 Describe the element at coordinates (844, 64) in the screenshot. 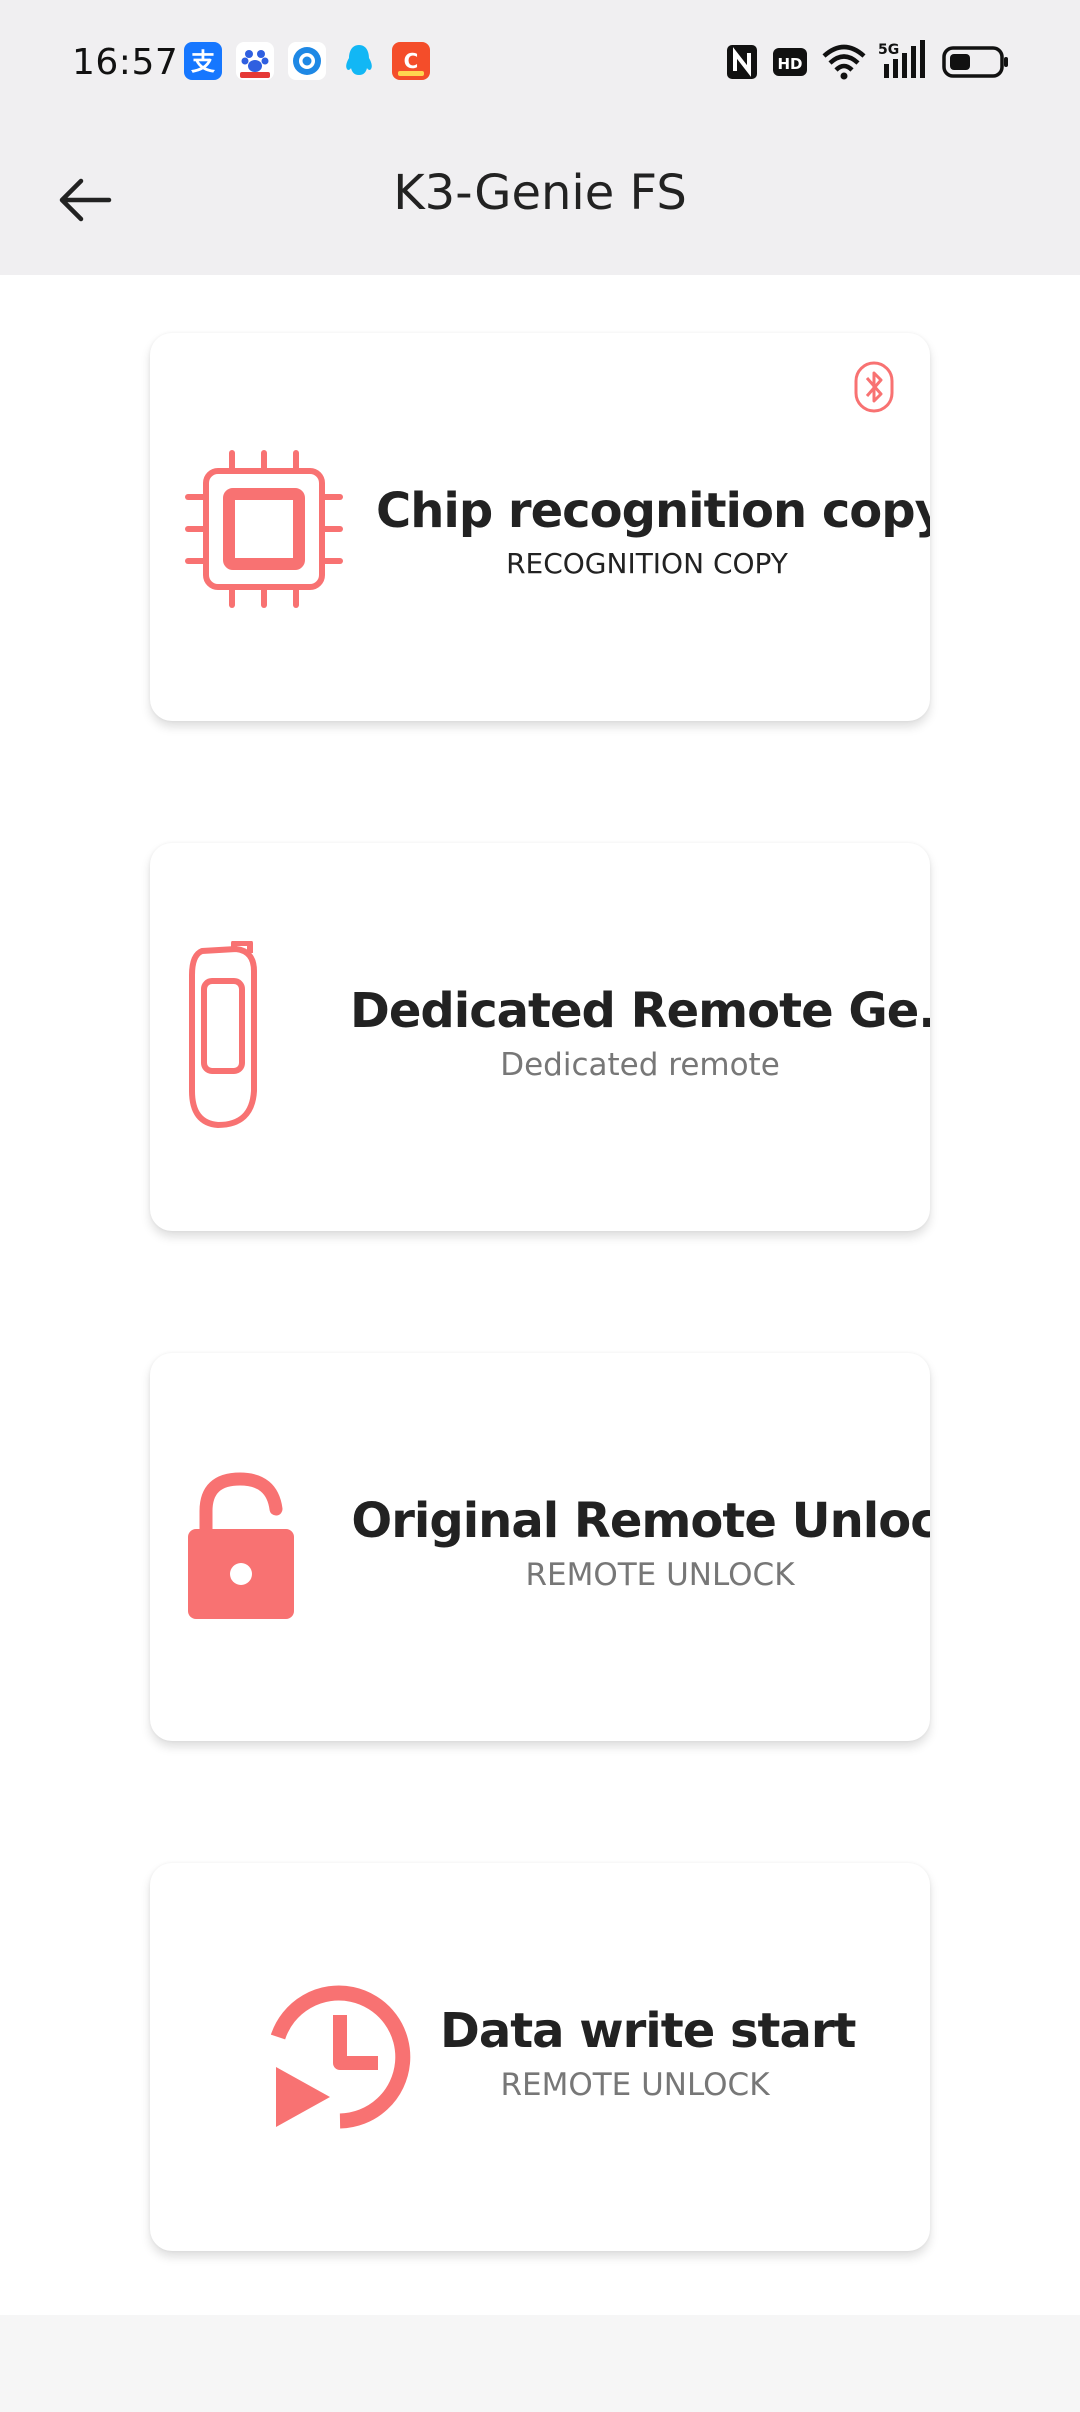

I see `wifi-icon` at that location.